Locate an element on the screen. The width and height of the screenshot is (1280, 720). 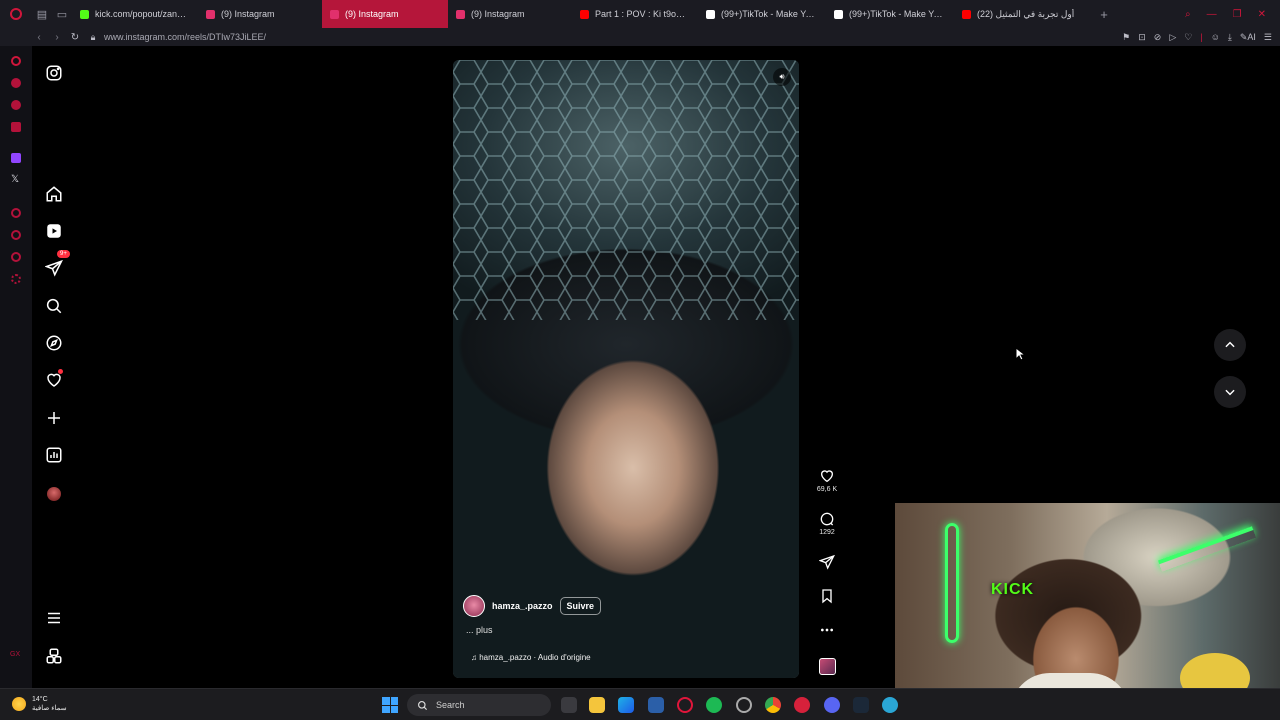
opera-gx-taskbar-icon is located at coordinates (685, 705).